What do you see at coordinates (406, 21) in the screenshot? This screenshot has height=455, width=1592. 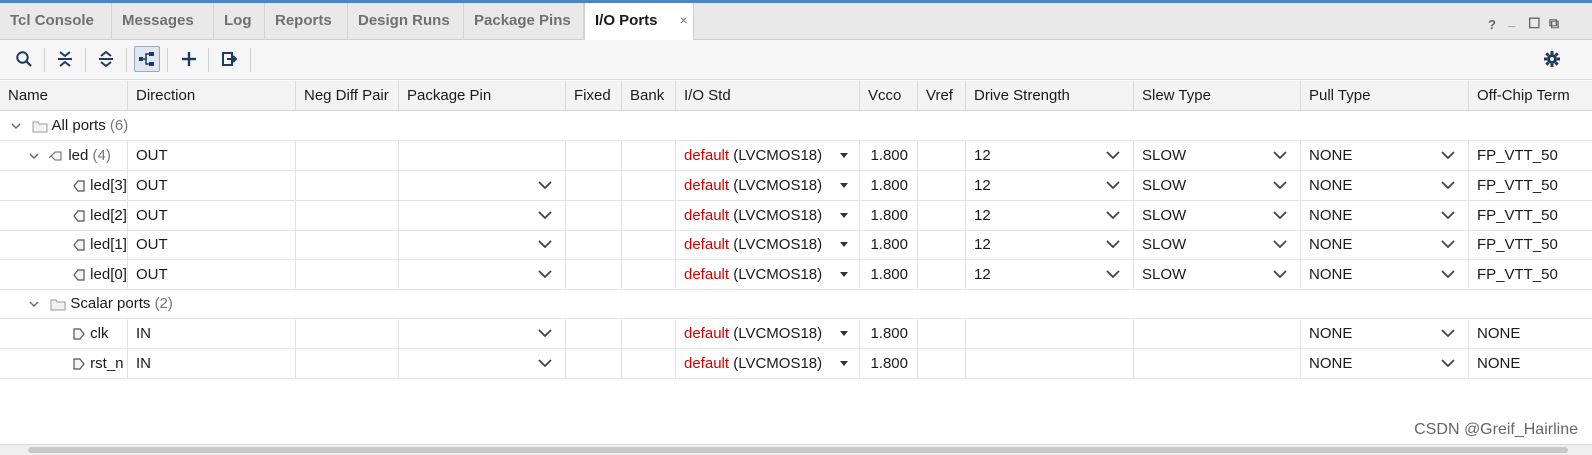 I see `tab-design-runs: Design Runs` at bounding box center [406, 21].